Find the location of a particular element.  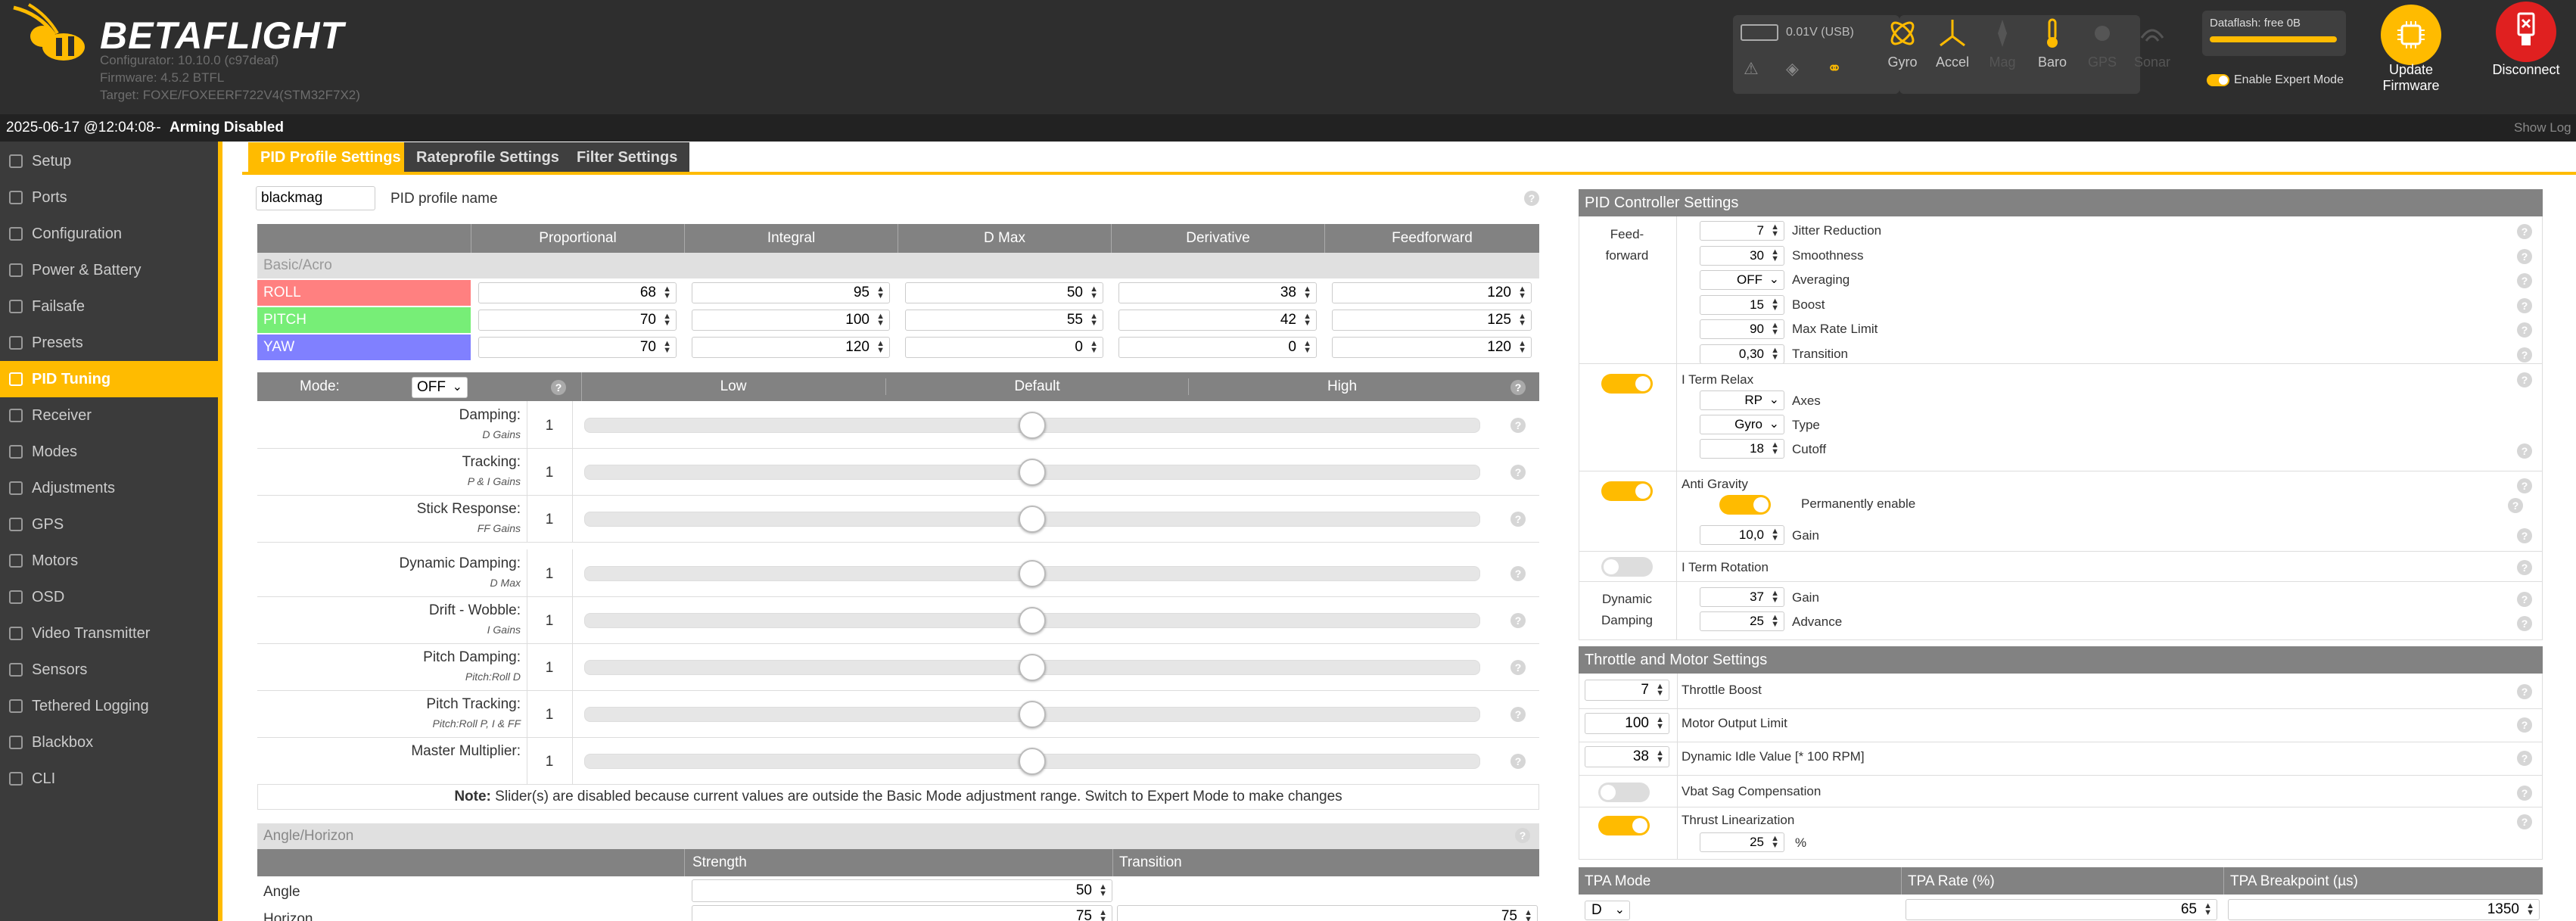

ff-transition-input: 0,30 ▲ ▼ is located at coordinates (1742, 354).